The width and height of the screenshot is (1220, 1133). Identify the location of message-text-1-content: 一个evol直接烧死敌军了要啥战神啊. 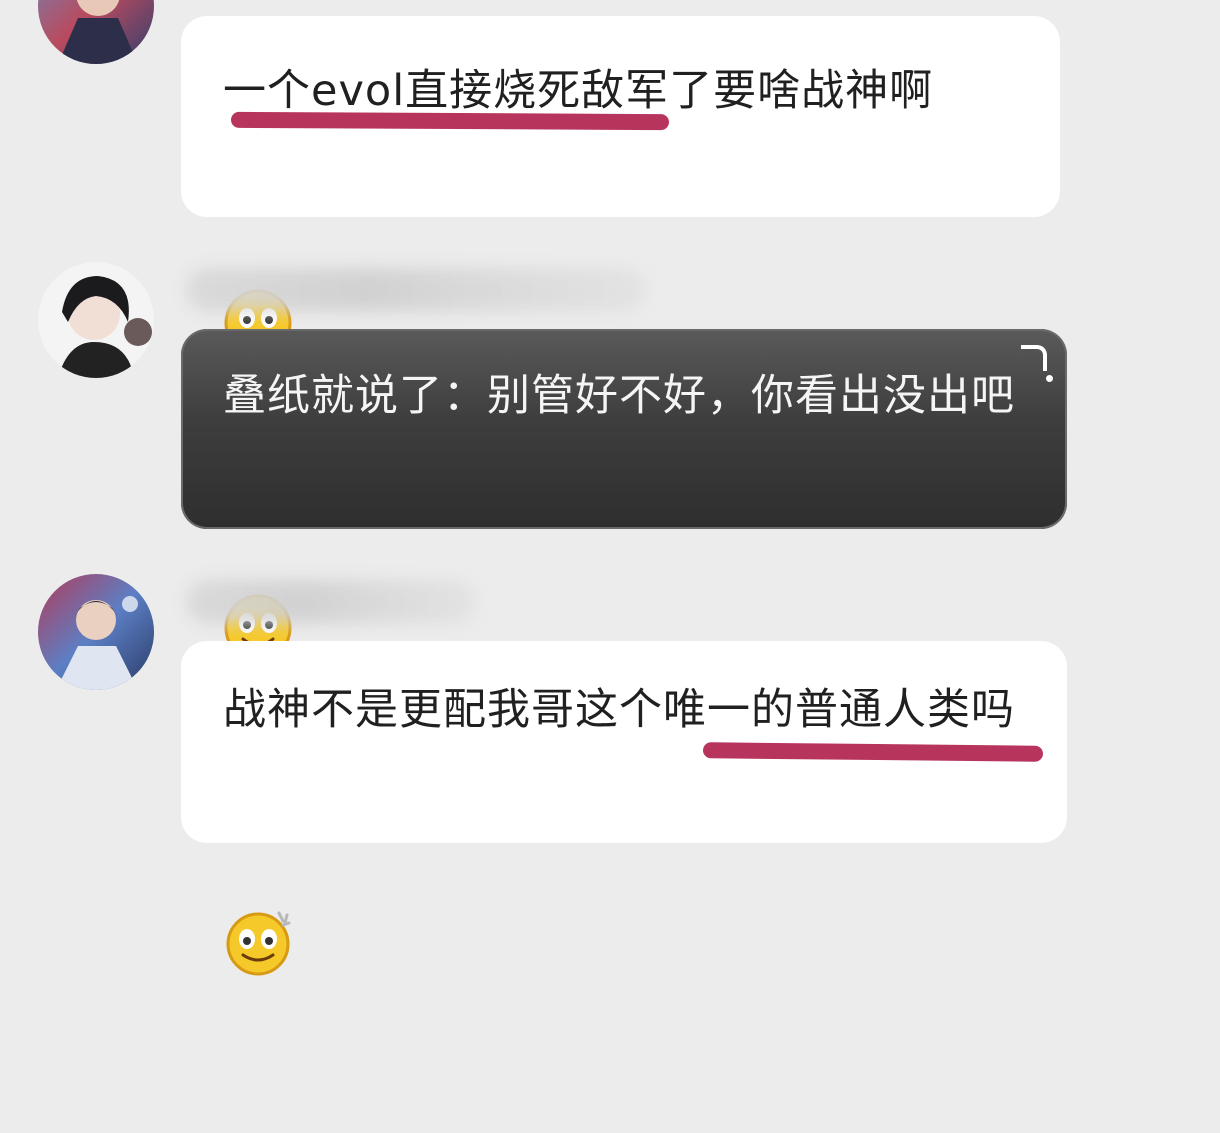
(578, 91).